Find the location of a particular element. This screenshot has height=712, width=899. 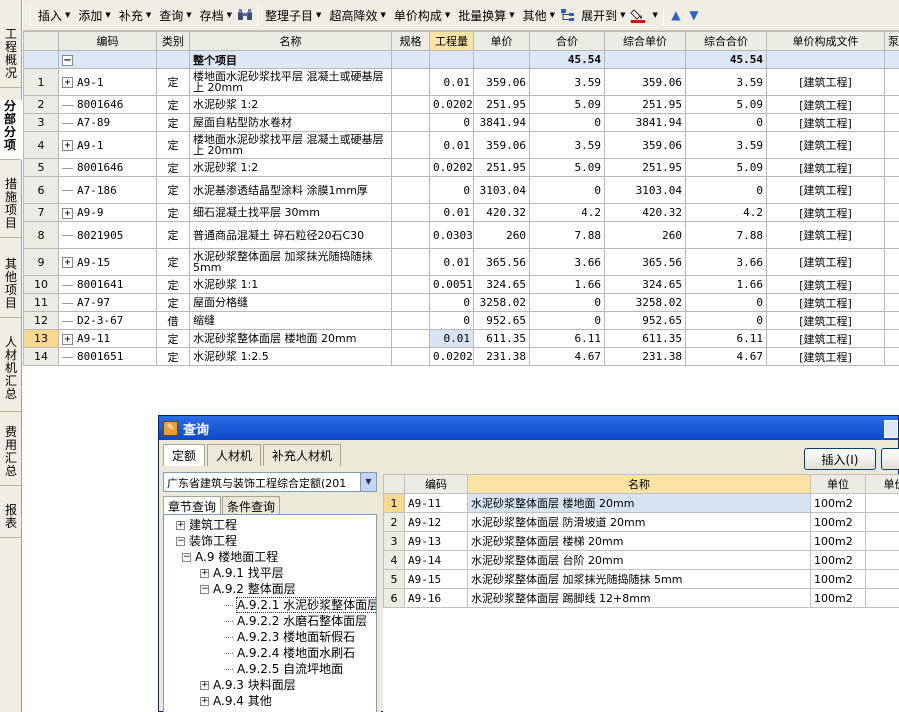

list-index: 2 is located at coordinates (394, 522).